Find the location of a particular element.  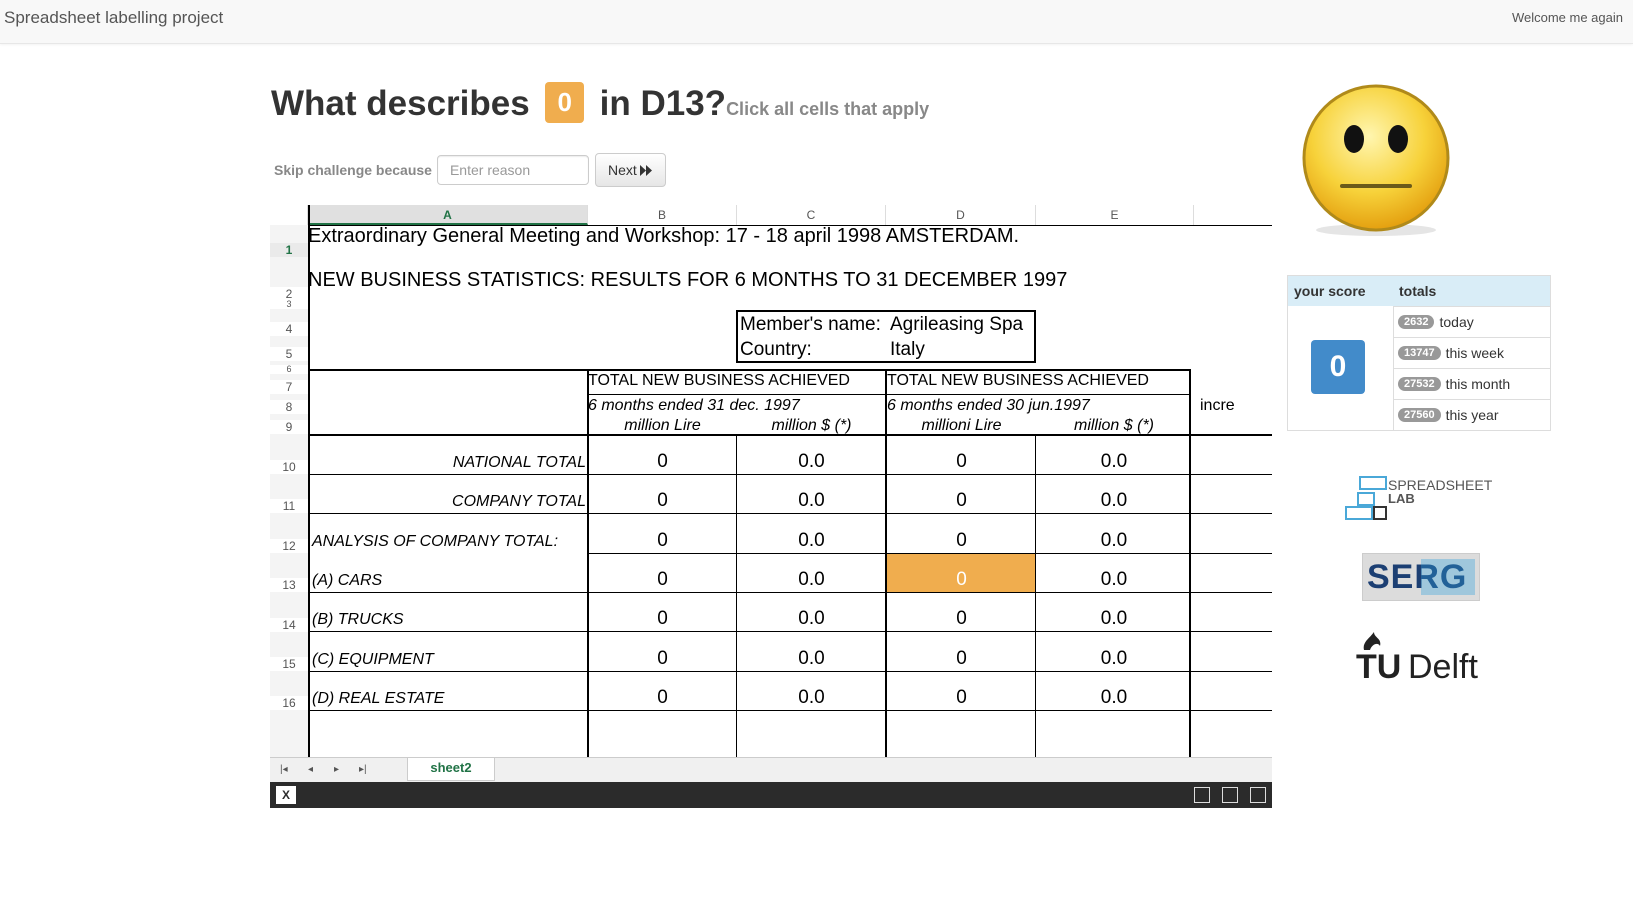

row-label: (A) CARS is located at coordinates (347, 581).